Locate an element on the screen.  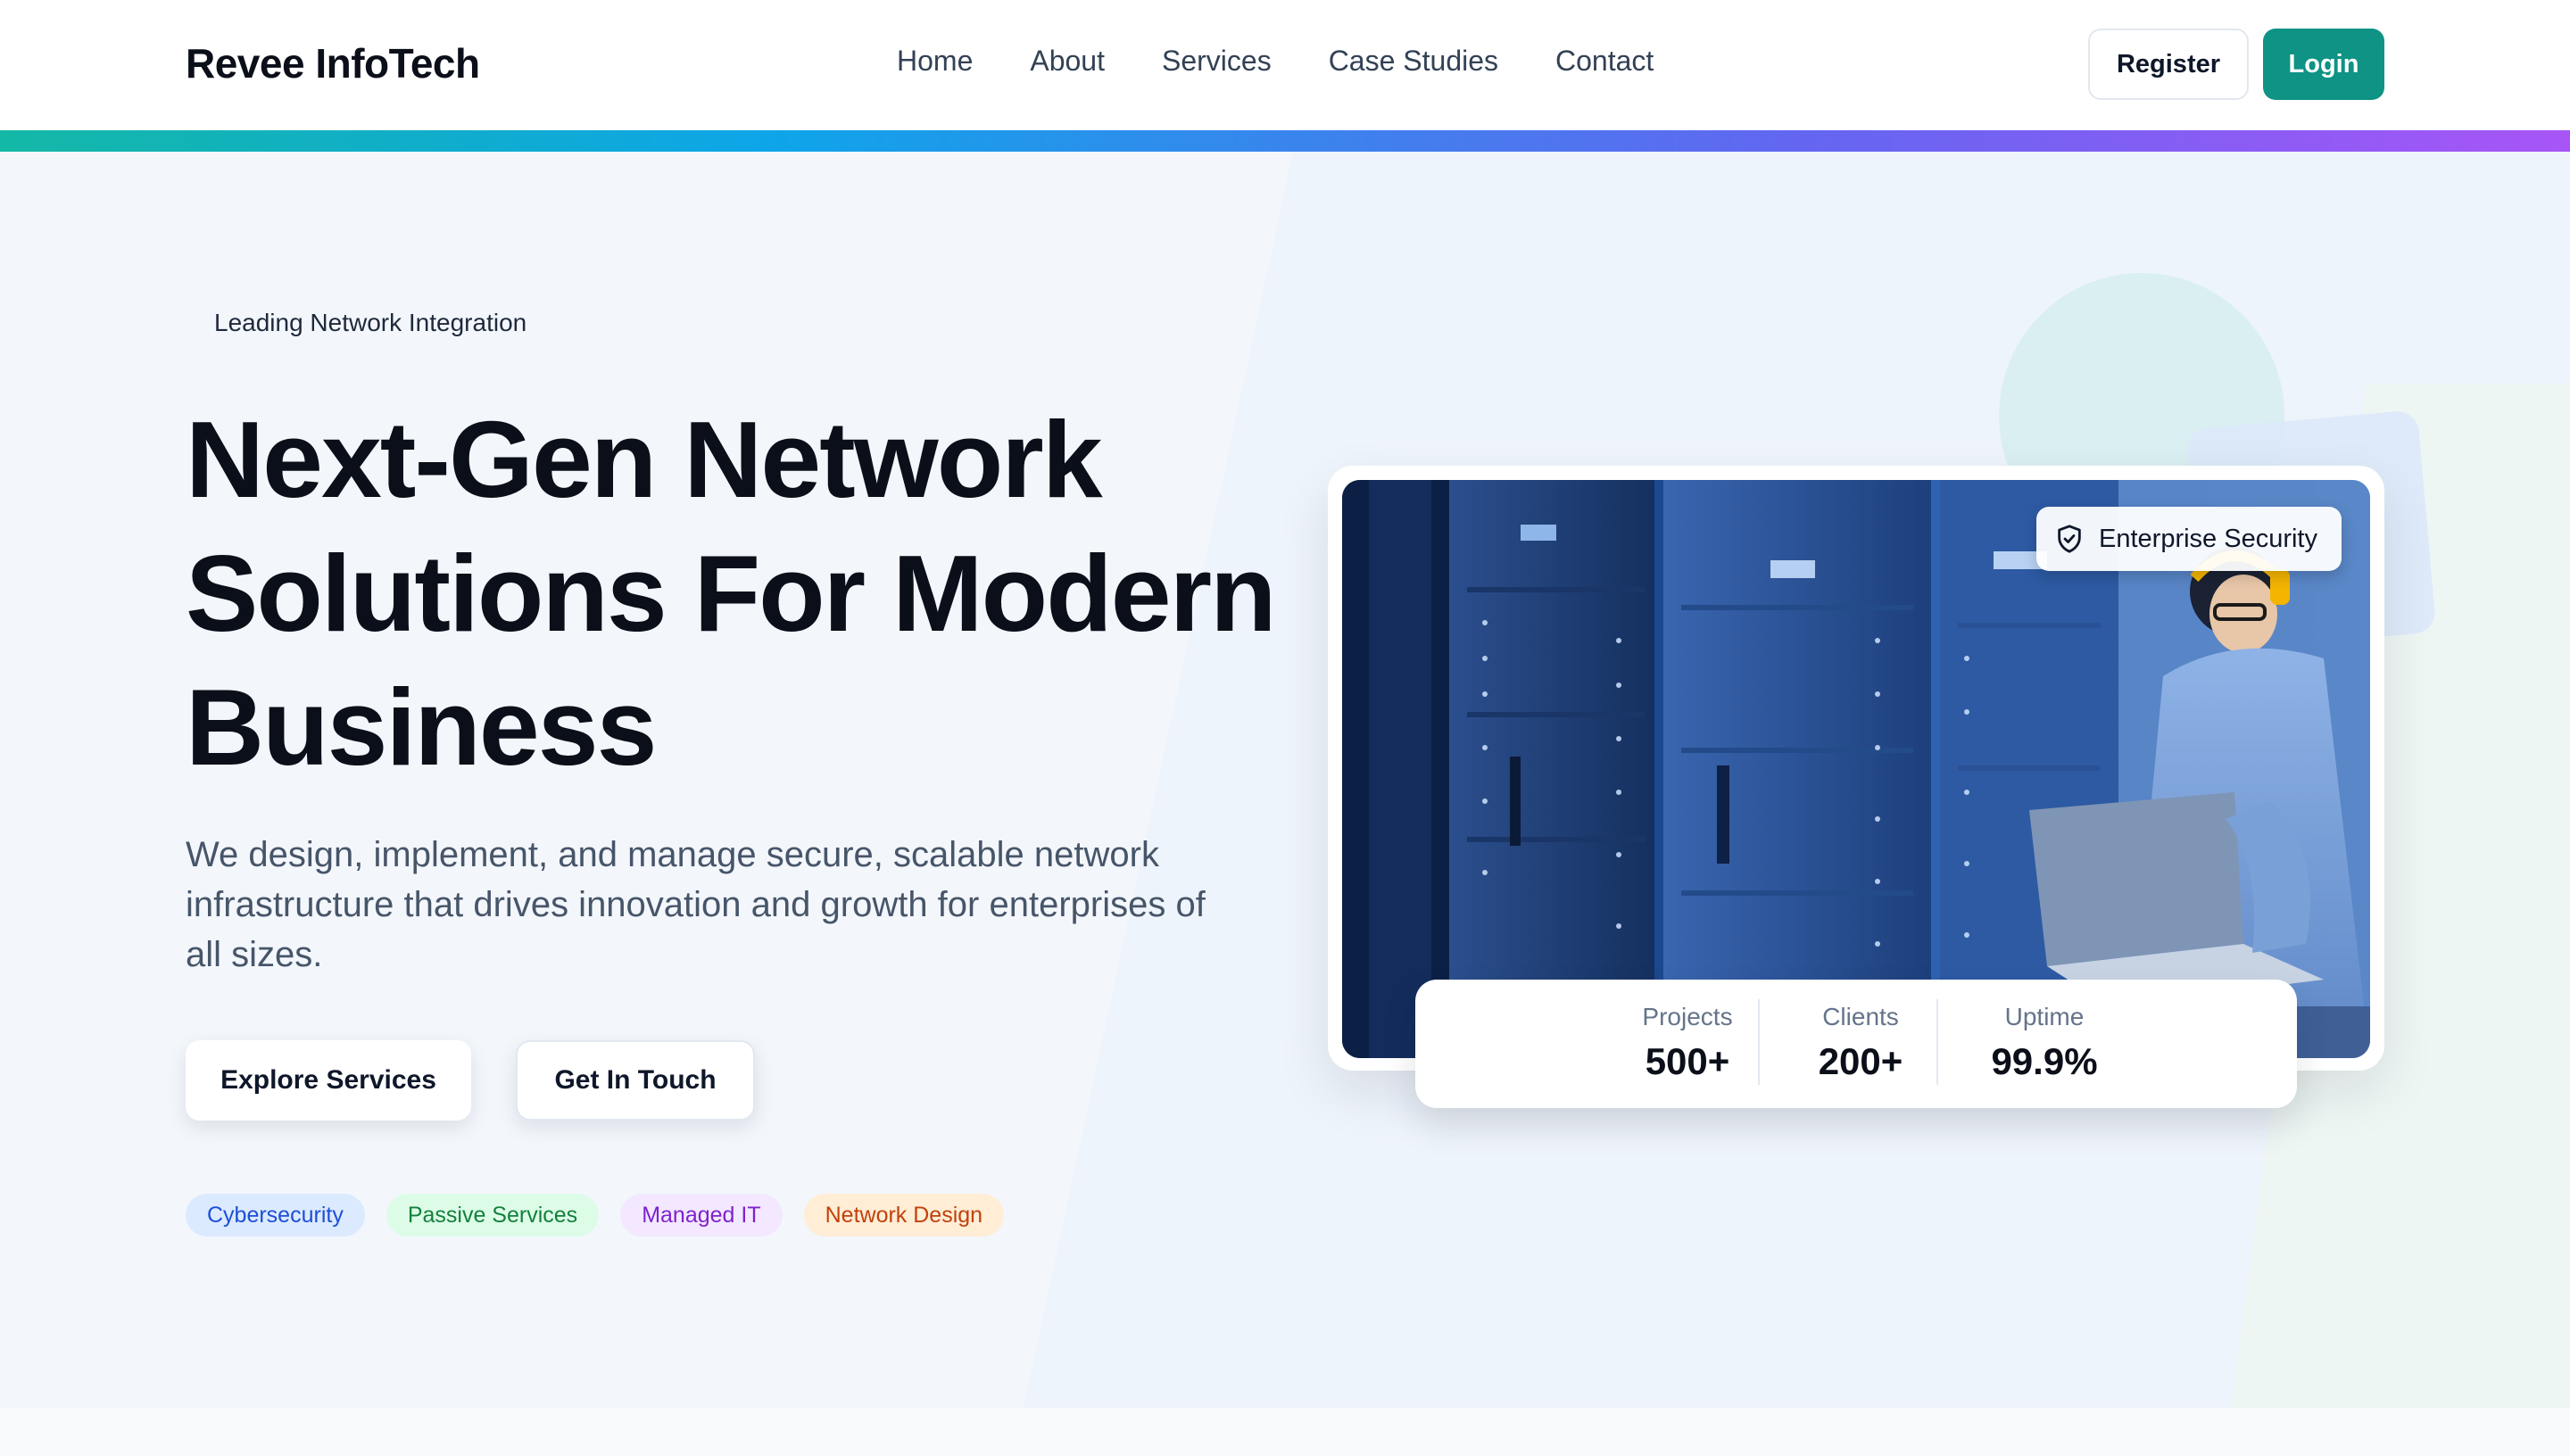
nav-link-home: Home is located at coordinates (935, 62).